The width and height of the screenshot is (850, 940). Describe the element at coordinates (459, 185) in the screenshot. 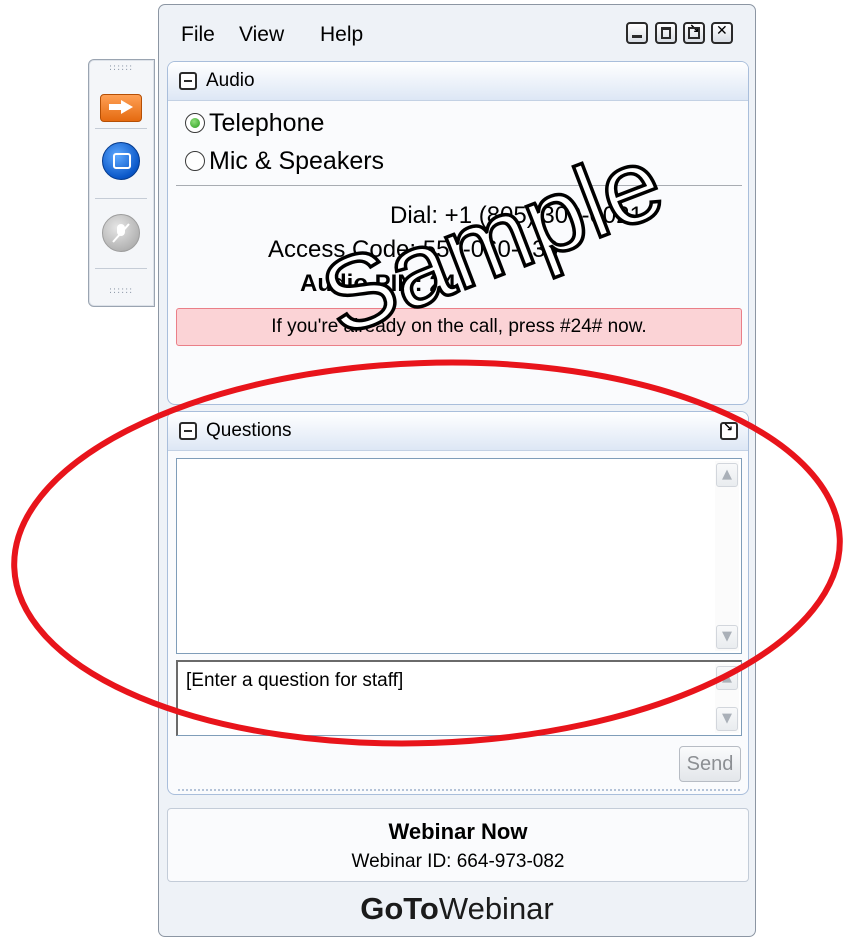

I see `divider` at that location.